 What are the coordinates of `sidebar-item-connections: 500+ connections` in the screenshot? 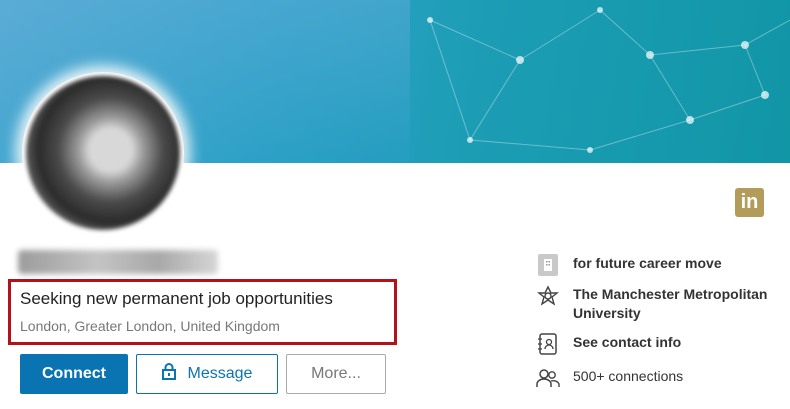 It's located at (609, 378).